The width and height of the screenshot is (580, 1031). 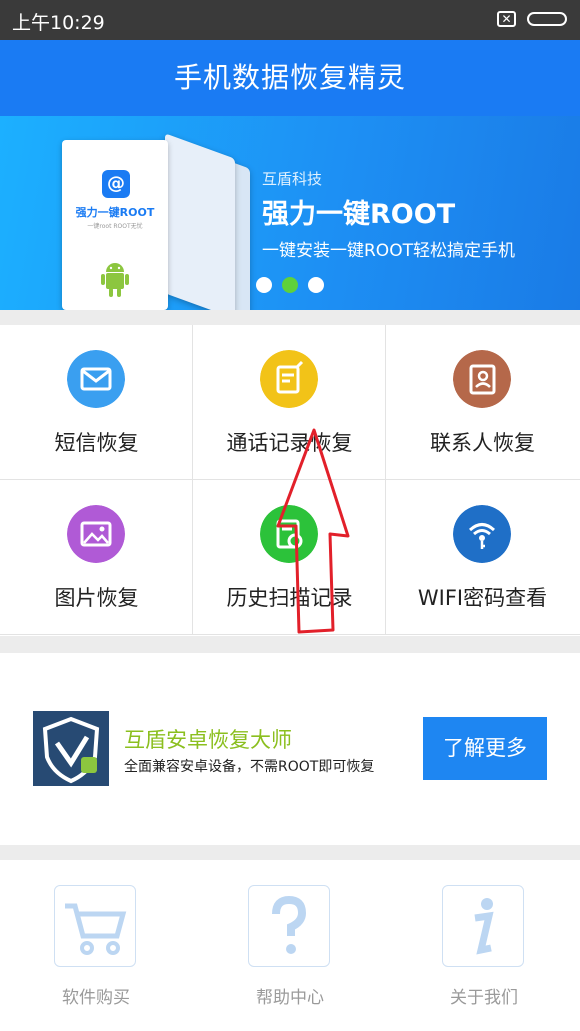 I want to click on feature-label: 通话记录恢复, so click(x=289, y=443).